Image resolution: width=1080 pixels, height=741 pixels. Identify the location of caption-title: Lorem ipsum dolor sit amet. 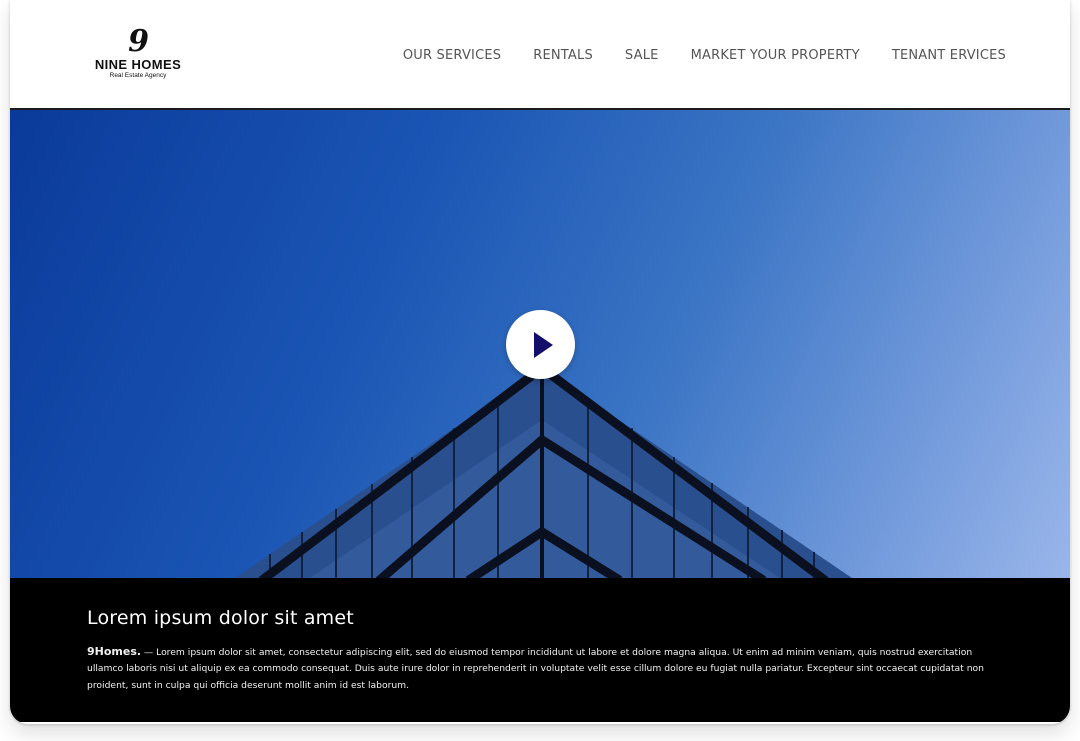
(220, 618).